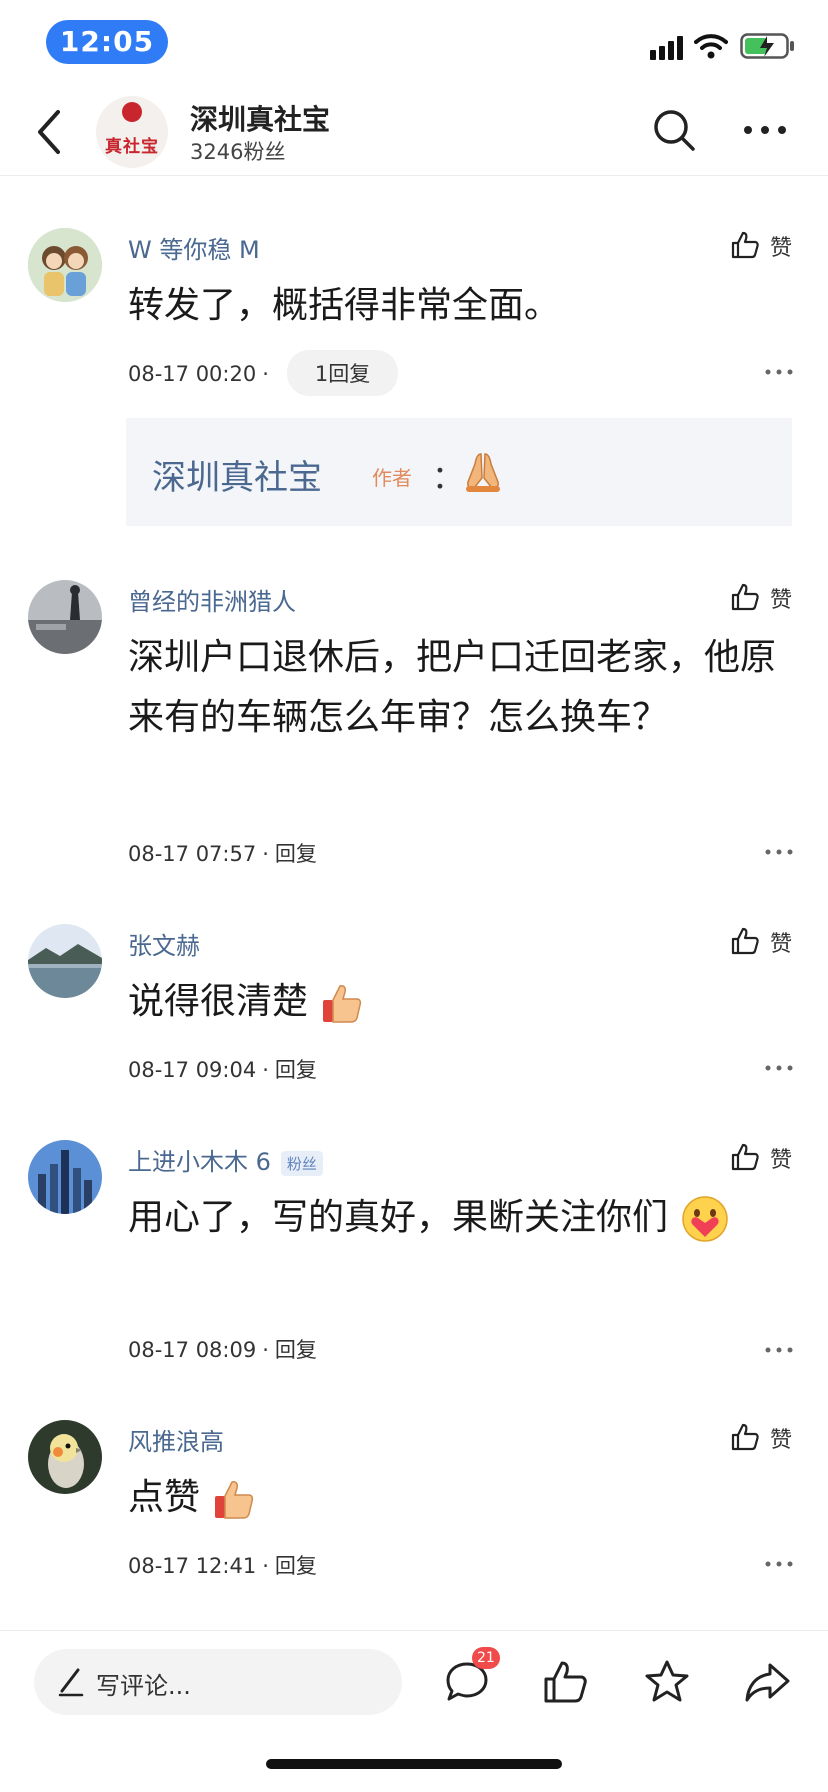 This screenshot has height=1792, width=828. What do you see at coordinates (767, 1682) in the screenshot?
I see `share-arrow-icon` at bounding box center [767, 1682].